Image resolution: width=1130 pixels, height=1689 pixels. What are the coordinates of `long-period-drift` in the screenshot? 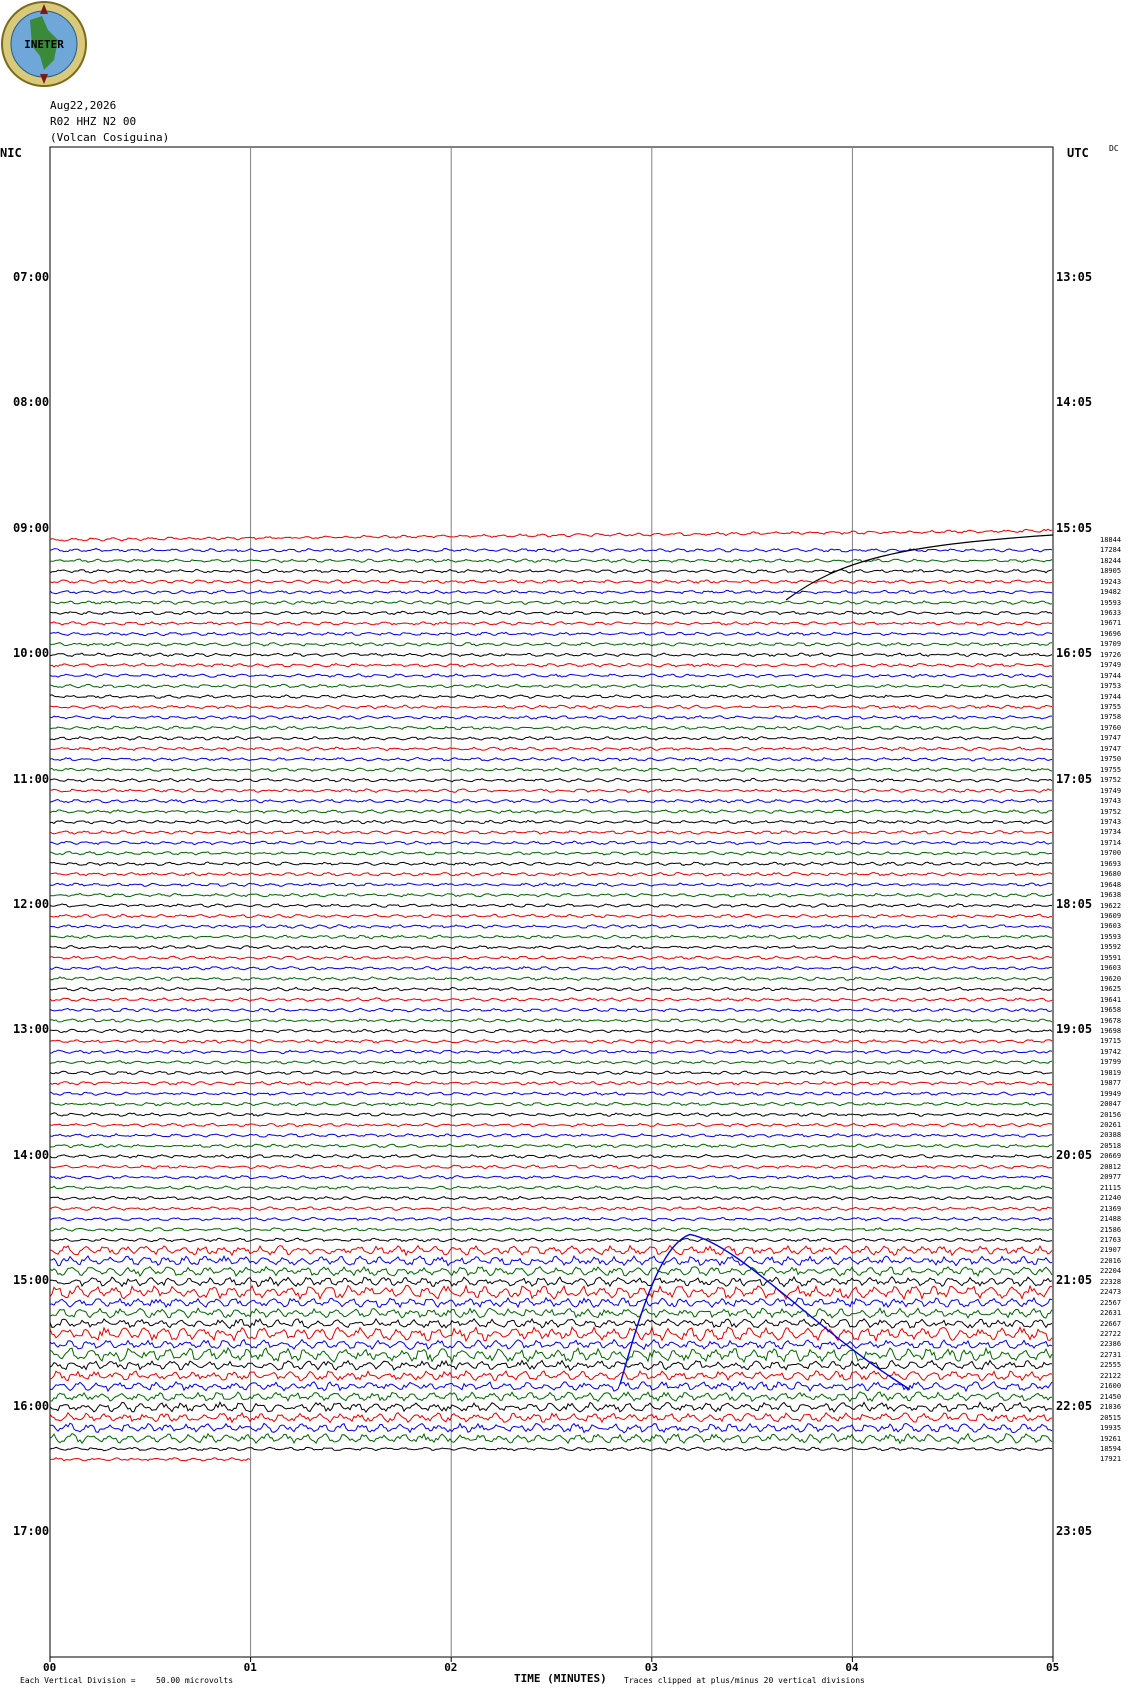 It's located at (919, 567).